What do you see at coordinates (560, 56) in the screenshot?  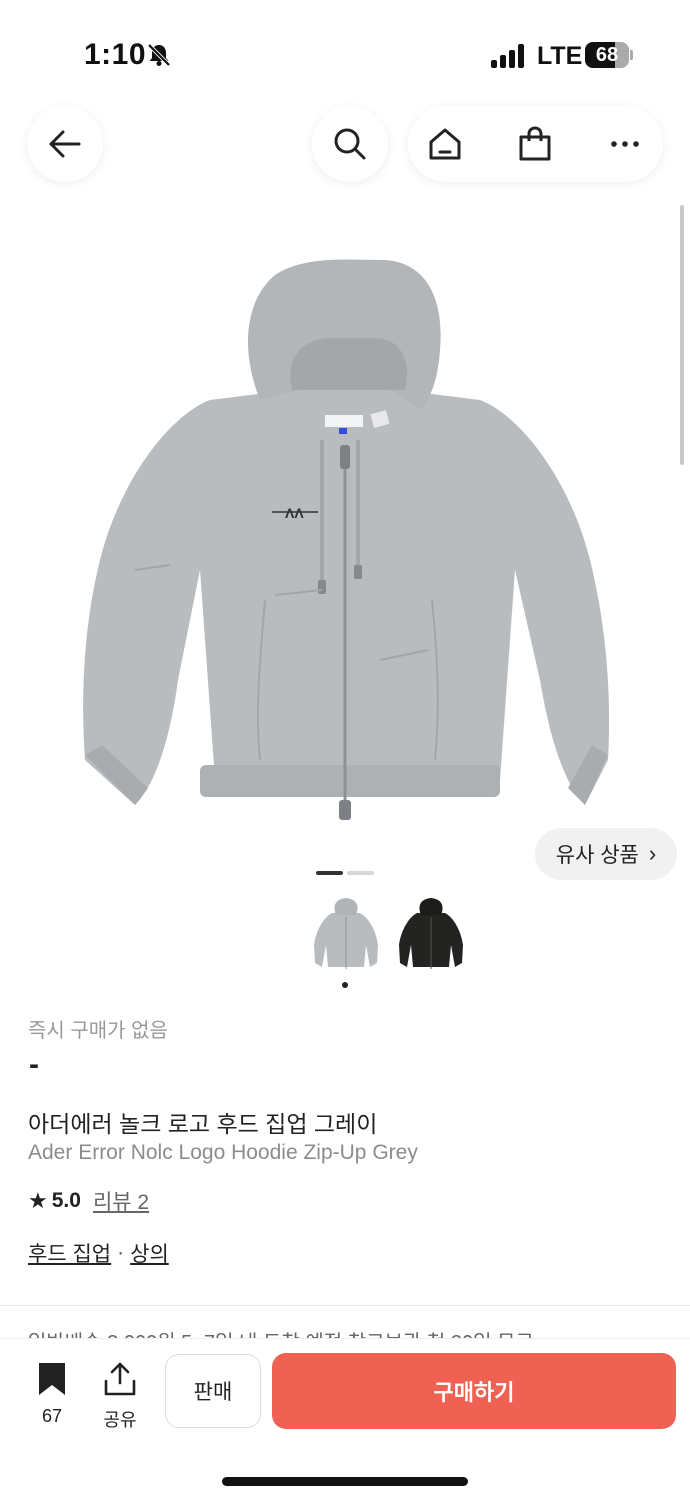 I see `network-label: LTE` at bounding box center [560, 56].